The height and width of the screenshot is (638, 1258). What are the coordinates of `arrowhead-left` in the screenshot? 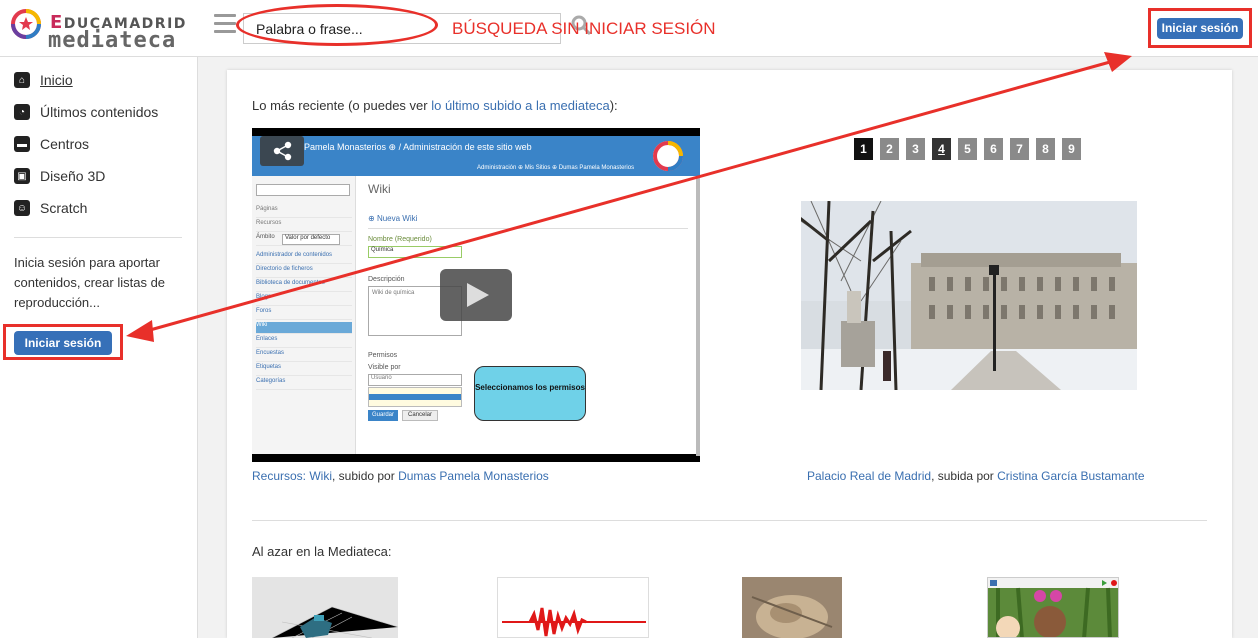 It's located at (140, 331).